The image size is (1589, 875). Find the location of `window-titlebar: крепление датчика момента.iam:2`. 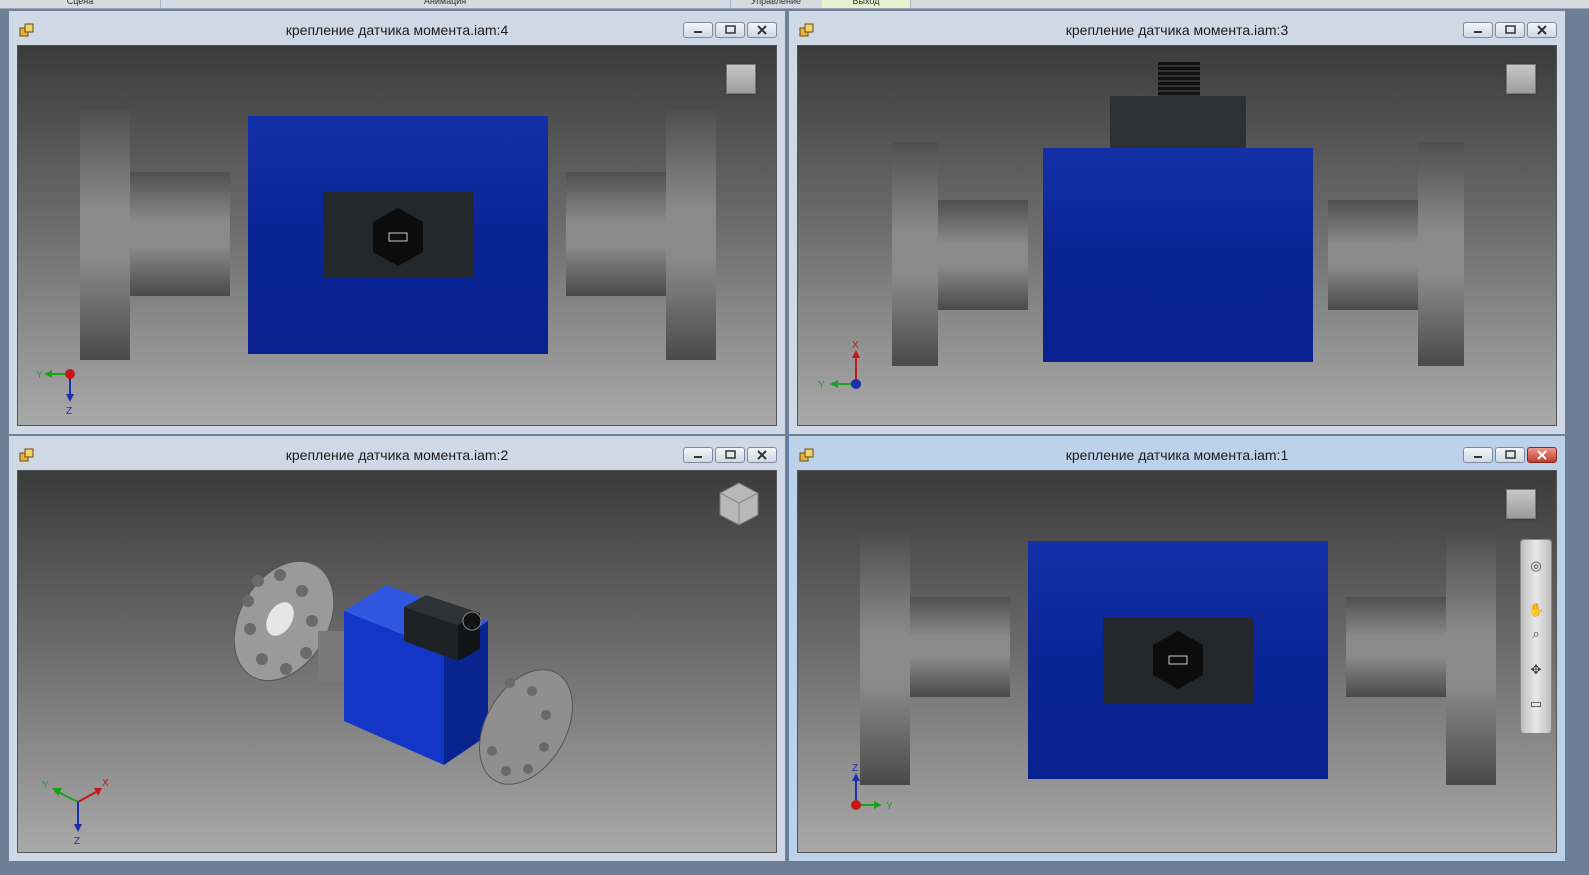

window-titlebar: крепление датчика момента.iam:2 is located at coordinates (397, 453).